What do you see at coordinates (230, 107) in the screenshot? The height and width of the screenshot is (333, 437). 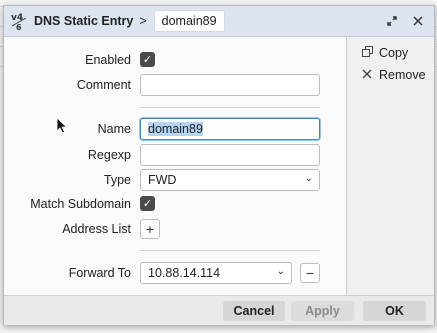 I see `section-divider` at bounding box center [230, 107].